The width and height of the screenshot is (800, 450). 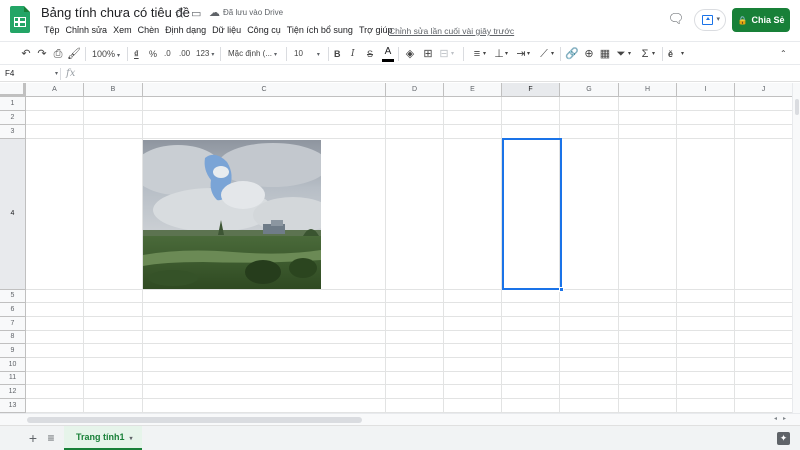 I want to click on comment-history-icon: 🗨, so click(x=676, y=19).